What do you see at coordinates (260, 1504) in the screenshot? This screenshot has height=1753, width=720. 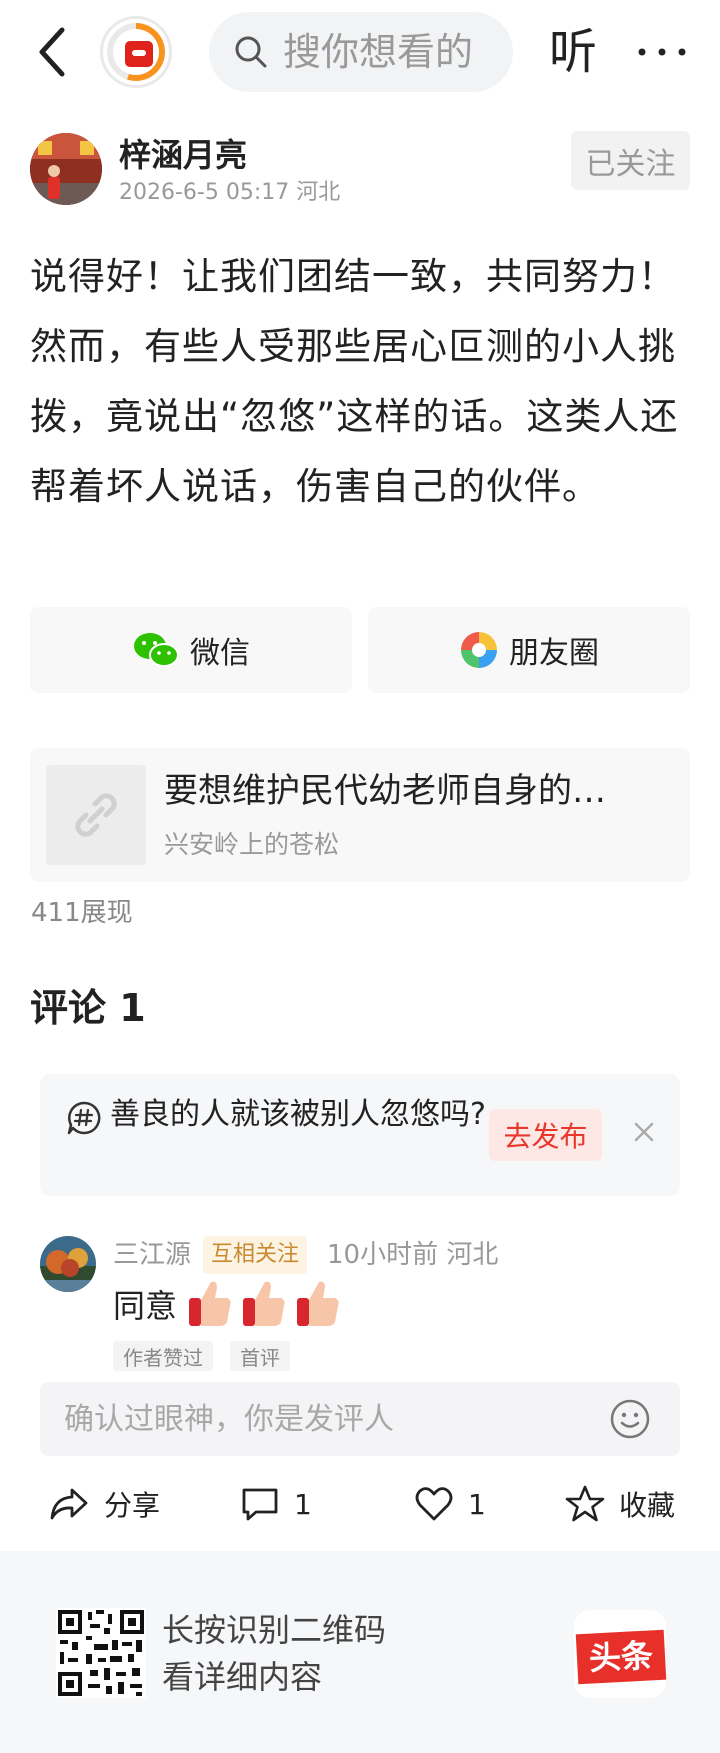 I see `comment-bubble-icon` at bounding box center [260, 1504].